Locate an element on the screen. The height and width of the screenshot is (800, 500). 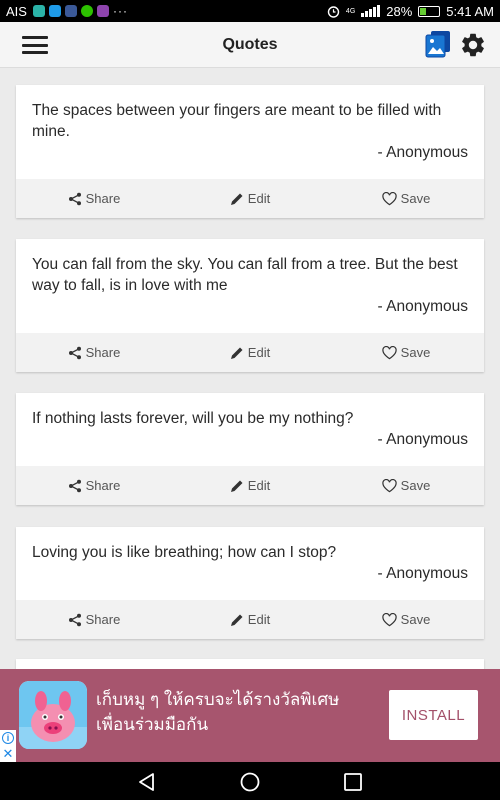
line-icon is located at coordinates (86, 11).